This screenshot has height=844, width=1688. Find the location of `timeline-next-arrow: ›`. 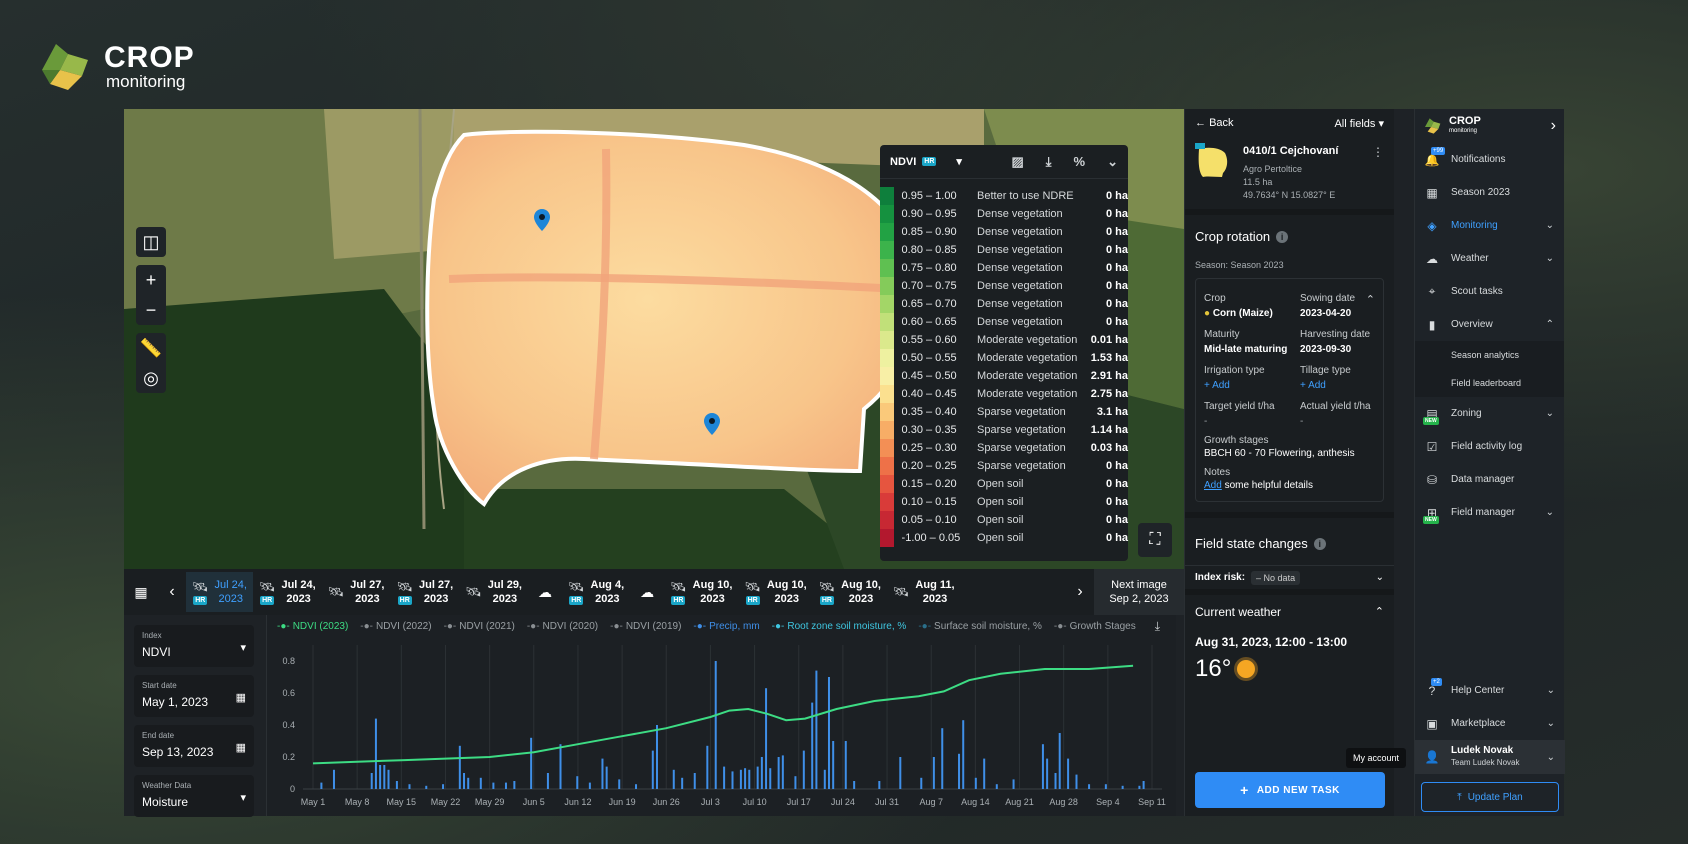

timeline-next-arrow: › is located at coordinates (1080, 592).